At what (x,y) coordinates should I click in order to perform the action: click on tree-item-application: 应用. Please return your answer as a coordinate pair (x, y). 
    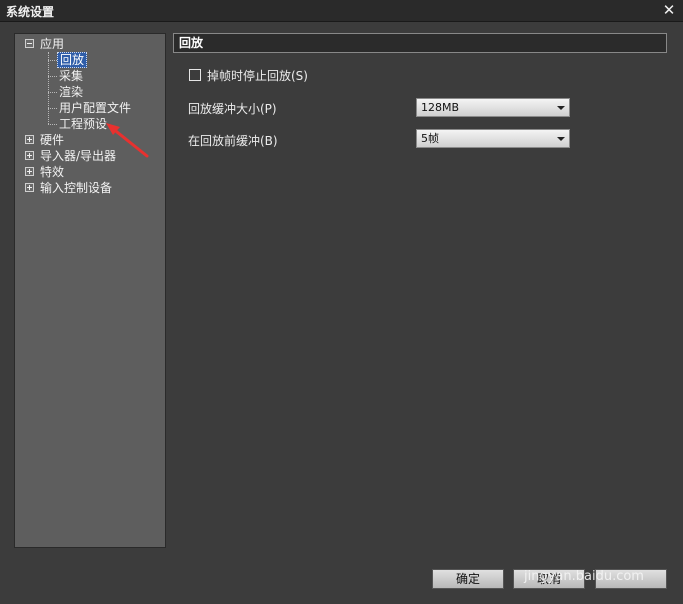
    Looking at the image, I should click on (52, 44).